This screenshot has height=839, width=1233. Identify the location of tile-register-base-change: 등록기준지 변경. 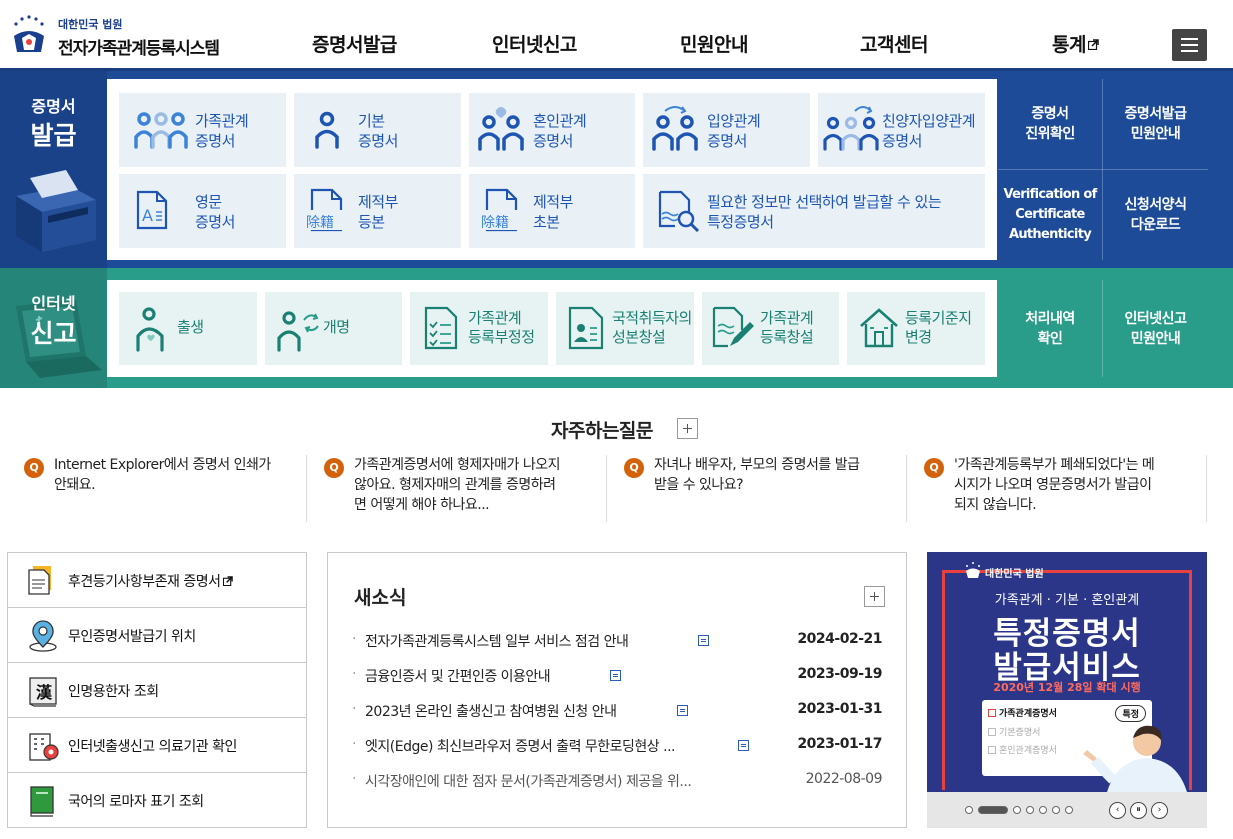
(916, 328).